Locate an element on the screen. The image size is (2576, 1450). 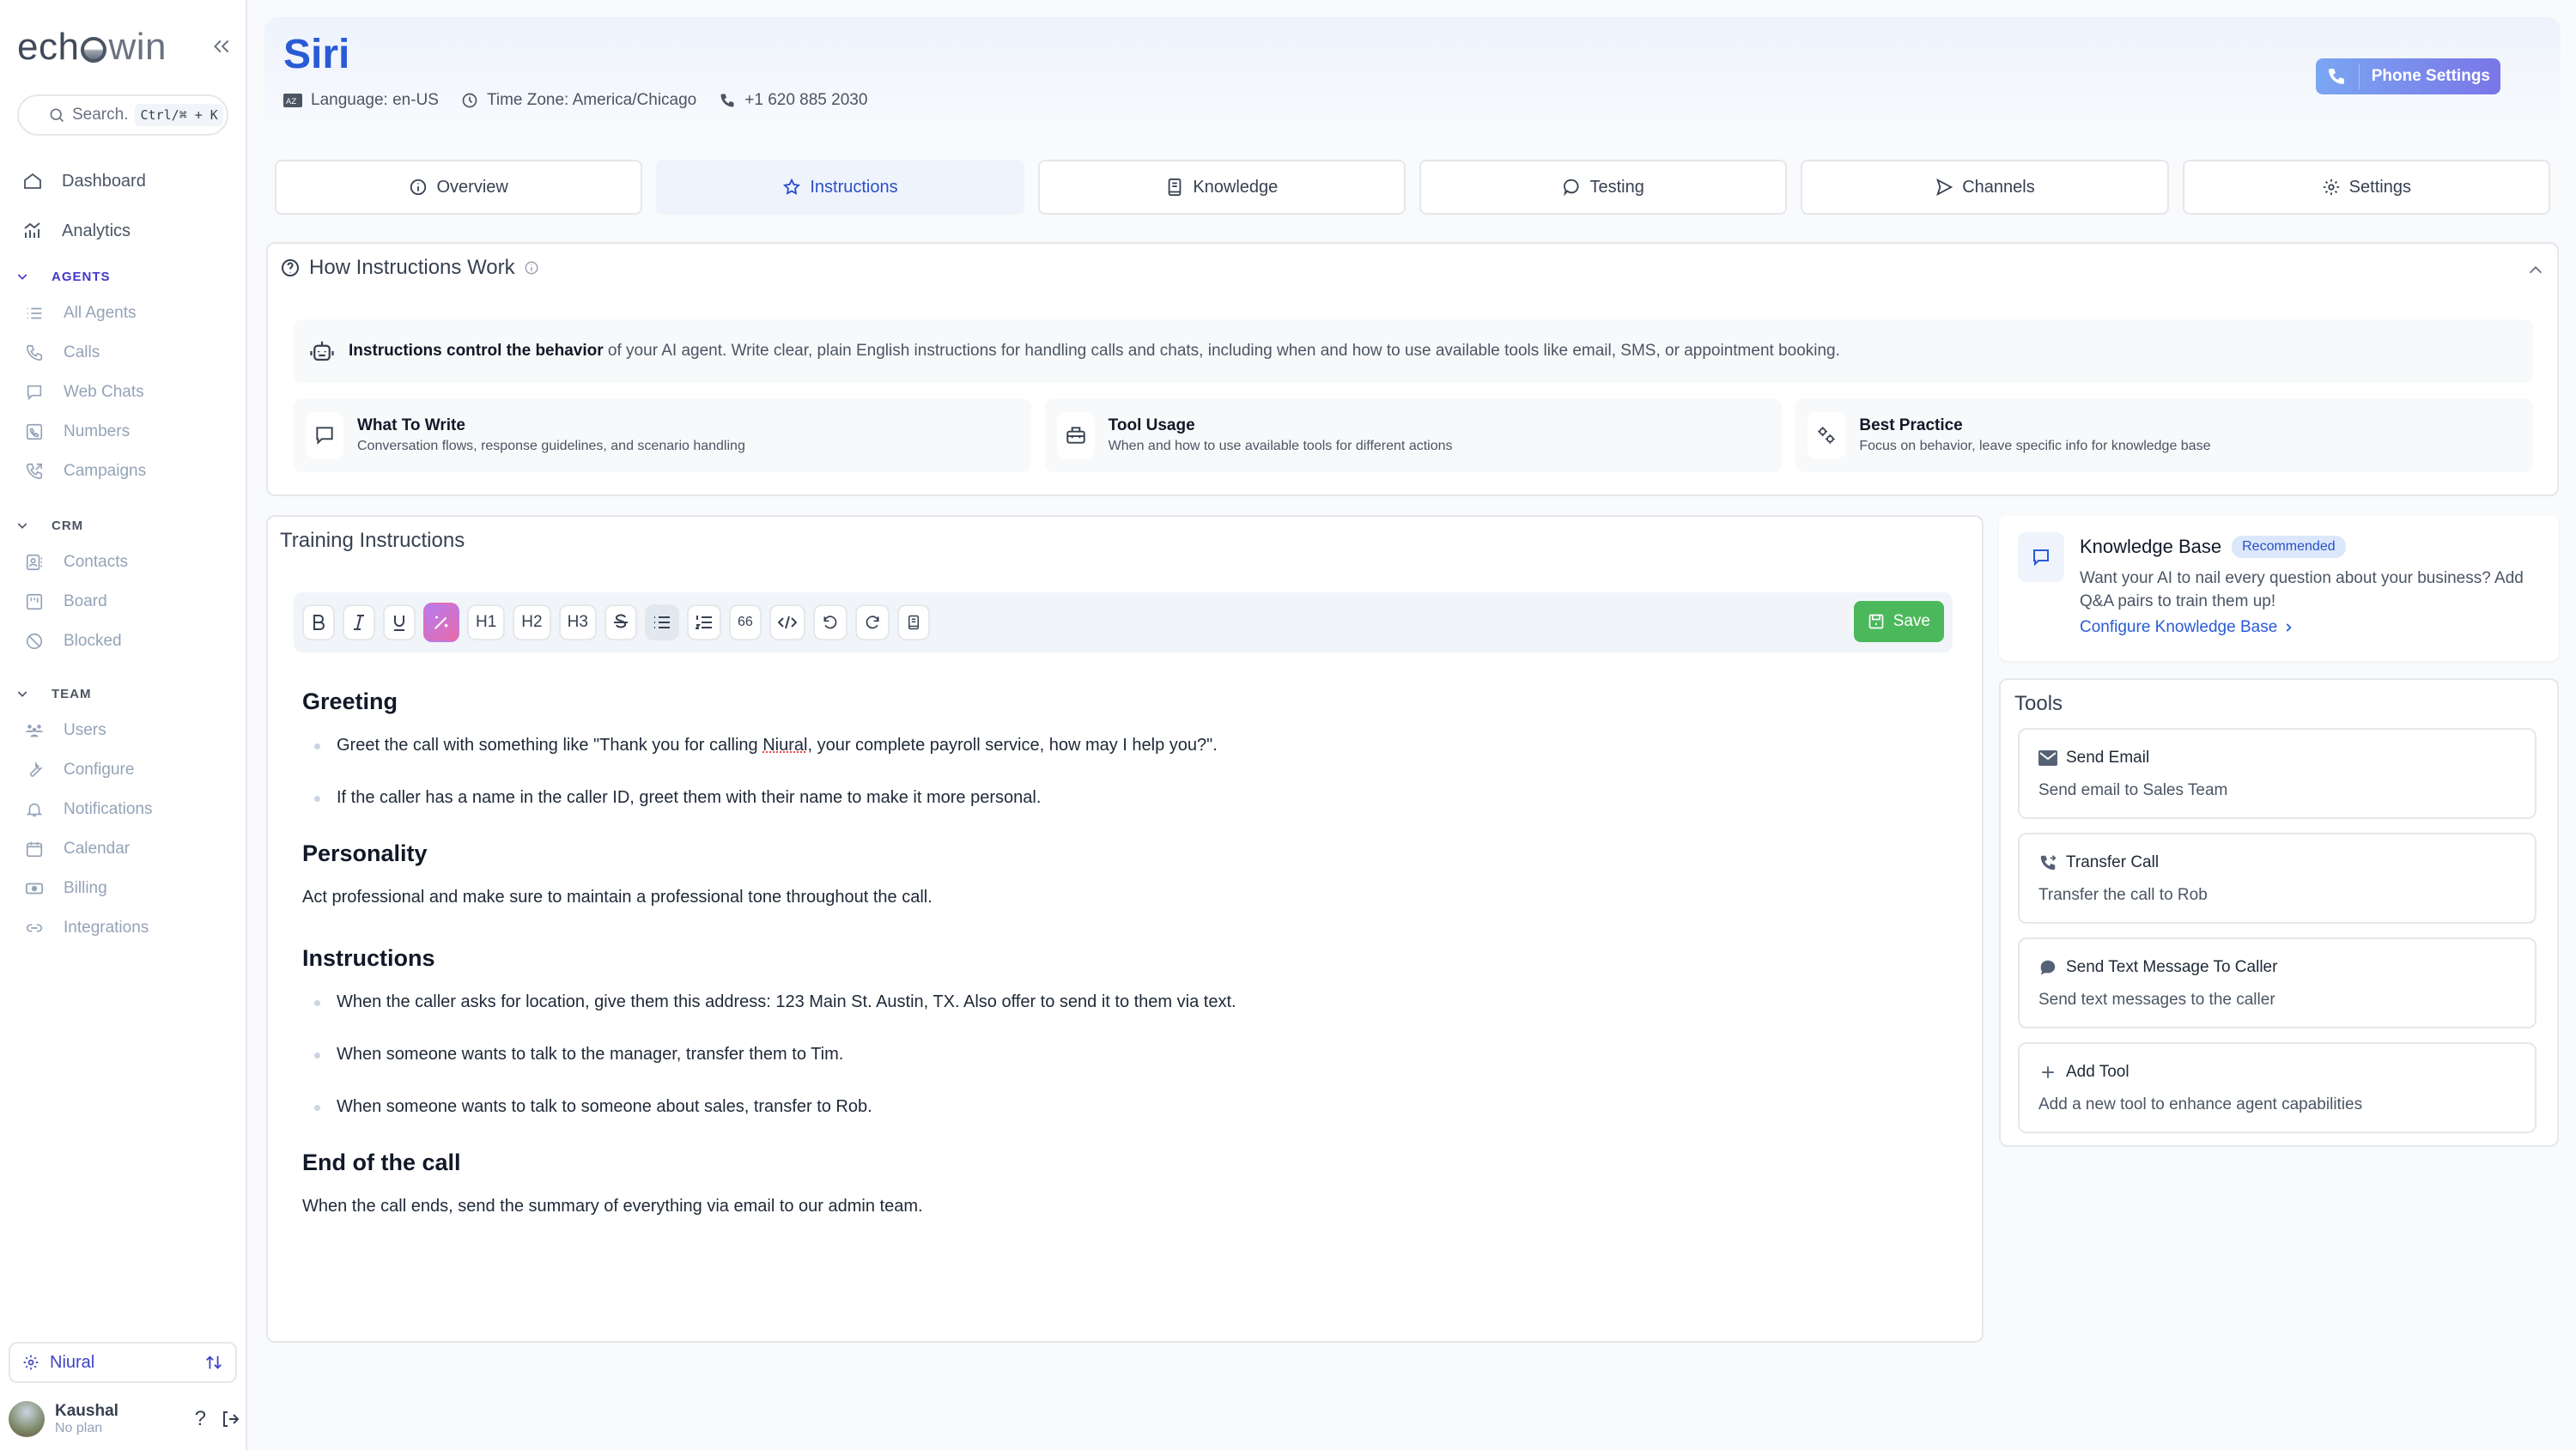
section-toggle-team: TEAM is located at coordinates (123, 694).